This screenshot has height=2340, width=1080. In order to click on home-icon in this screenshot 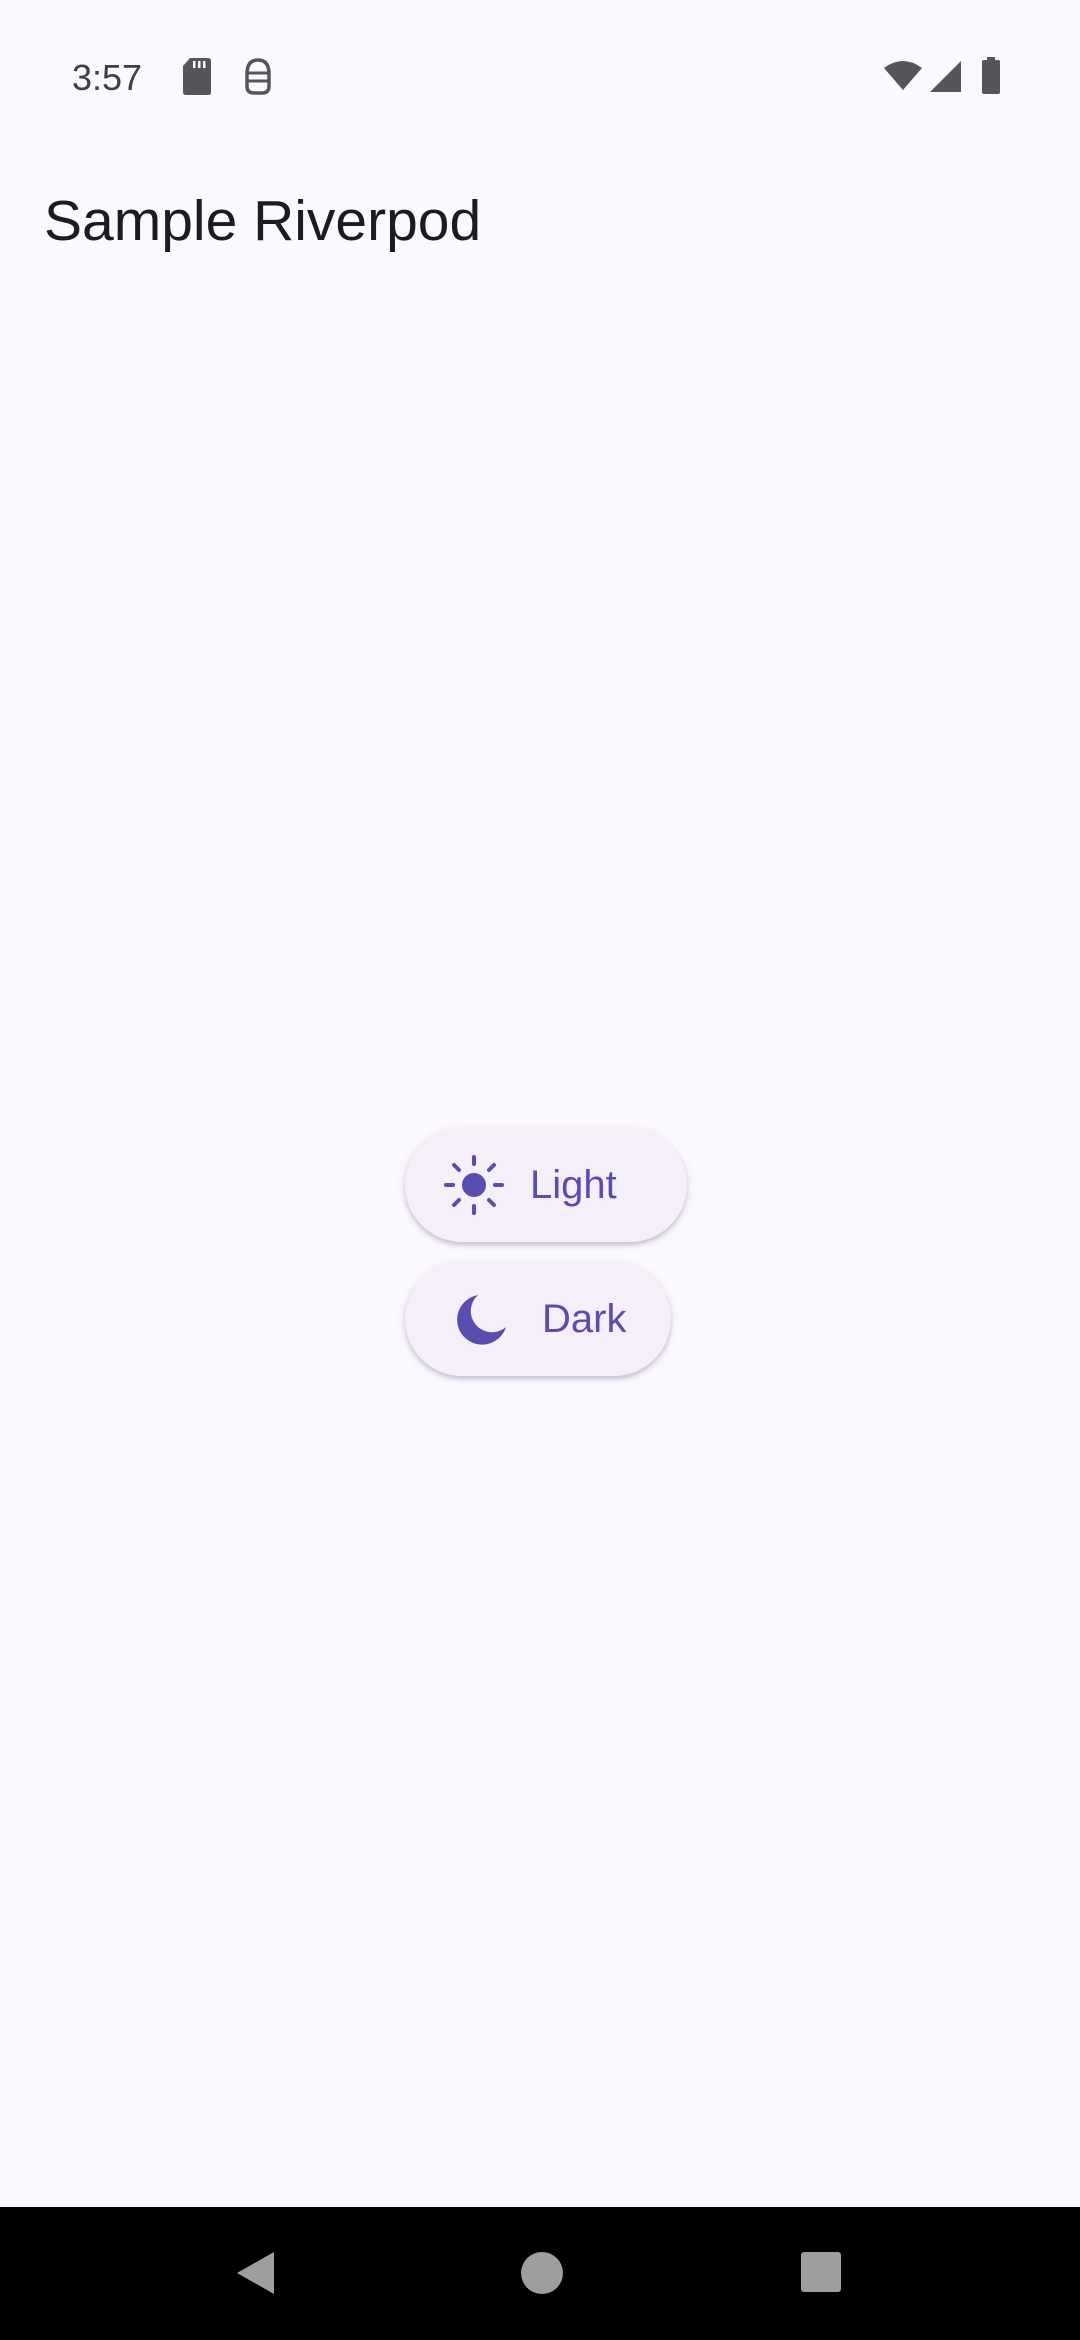, I will do `click(542, 2273)`.